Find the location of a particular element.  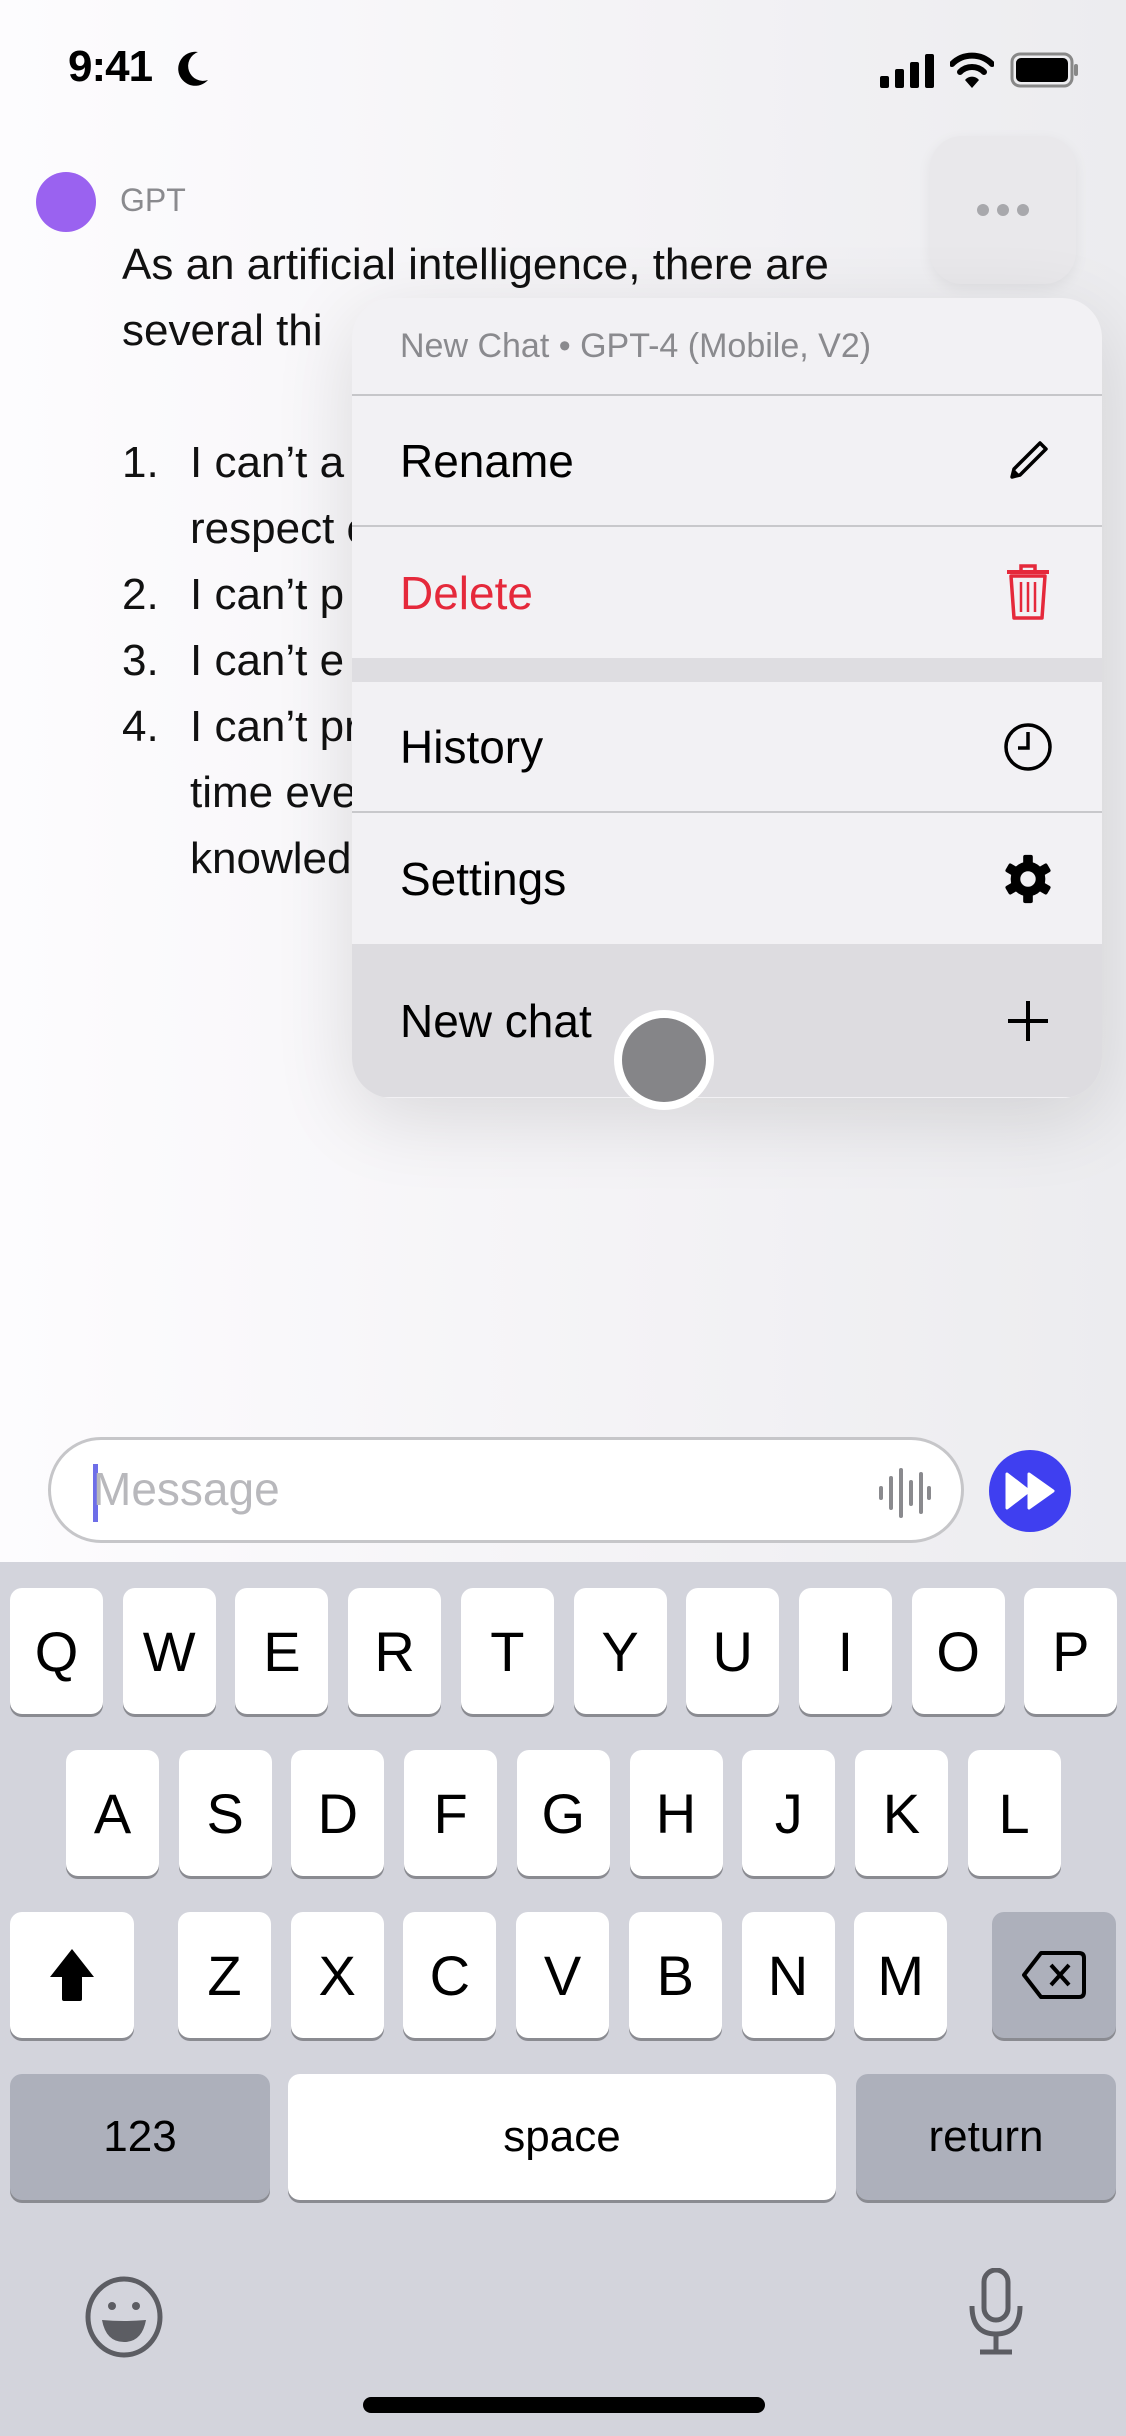

shift-key is located at coordinates (72, 1975).